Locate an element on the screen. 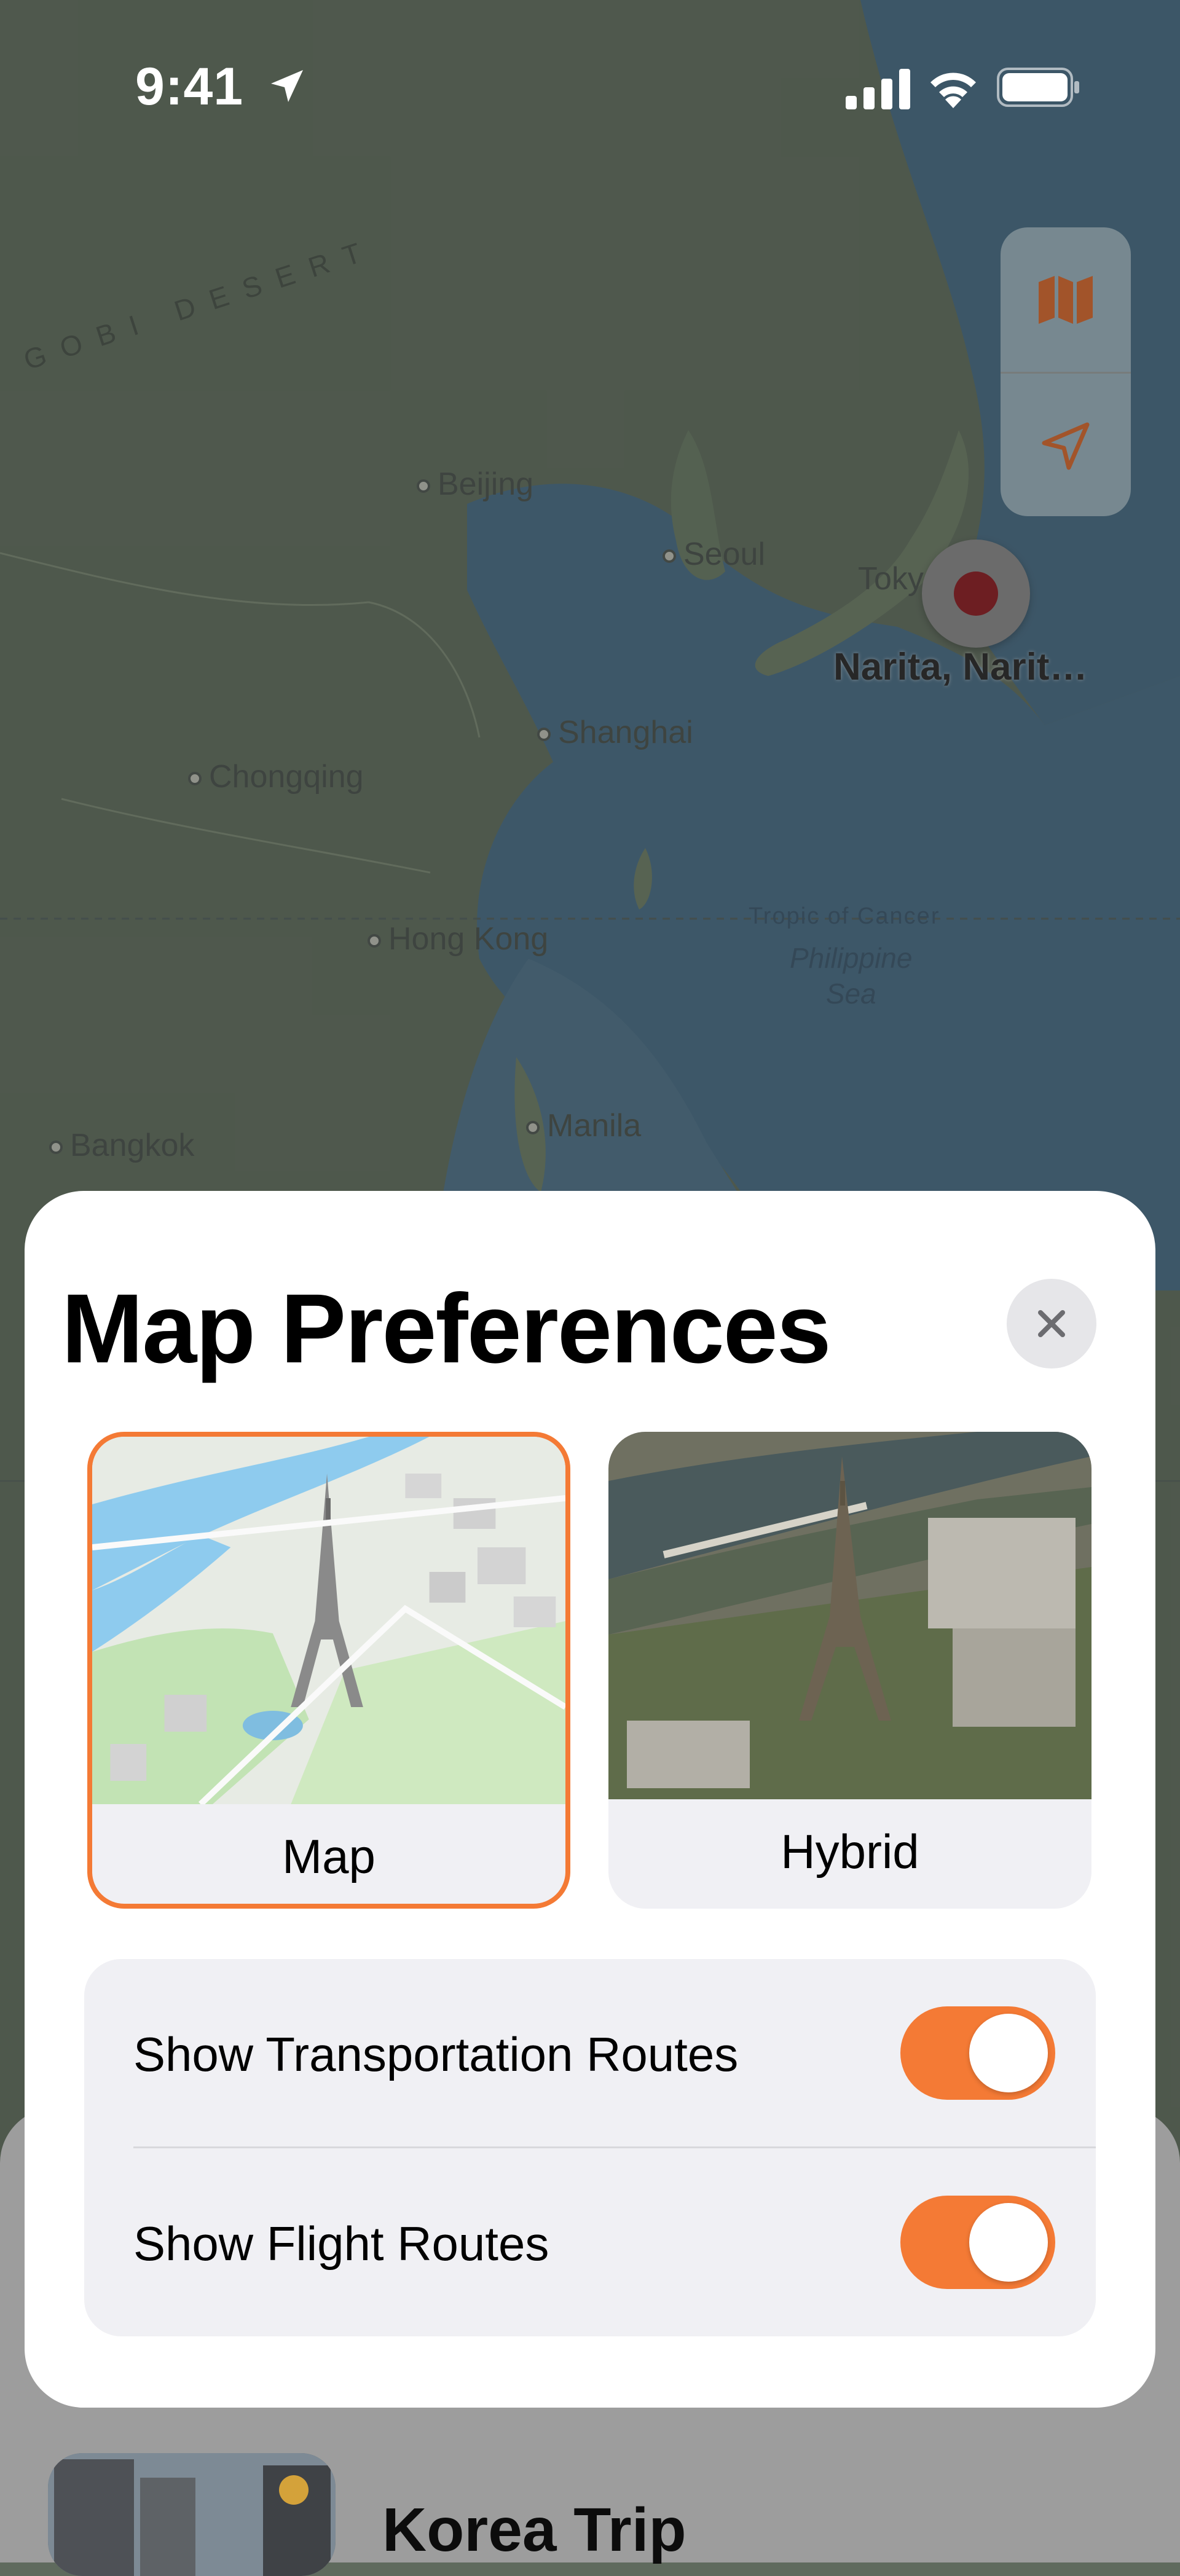  map-type-label: Hybrid is located at coordinates (850, 1851).